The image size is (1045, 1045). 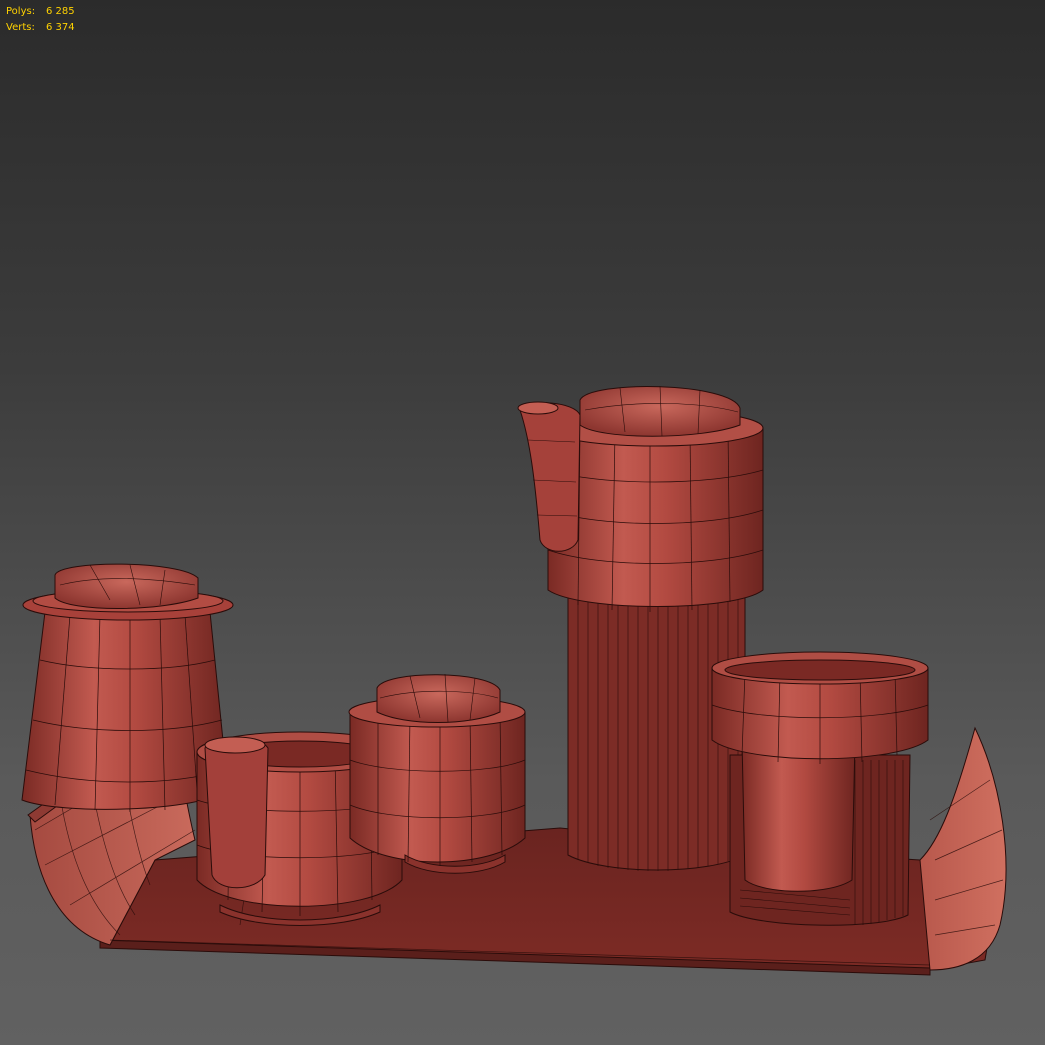 I want to click on cup-inner, so click(x=798, y=815).